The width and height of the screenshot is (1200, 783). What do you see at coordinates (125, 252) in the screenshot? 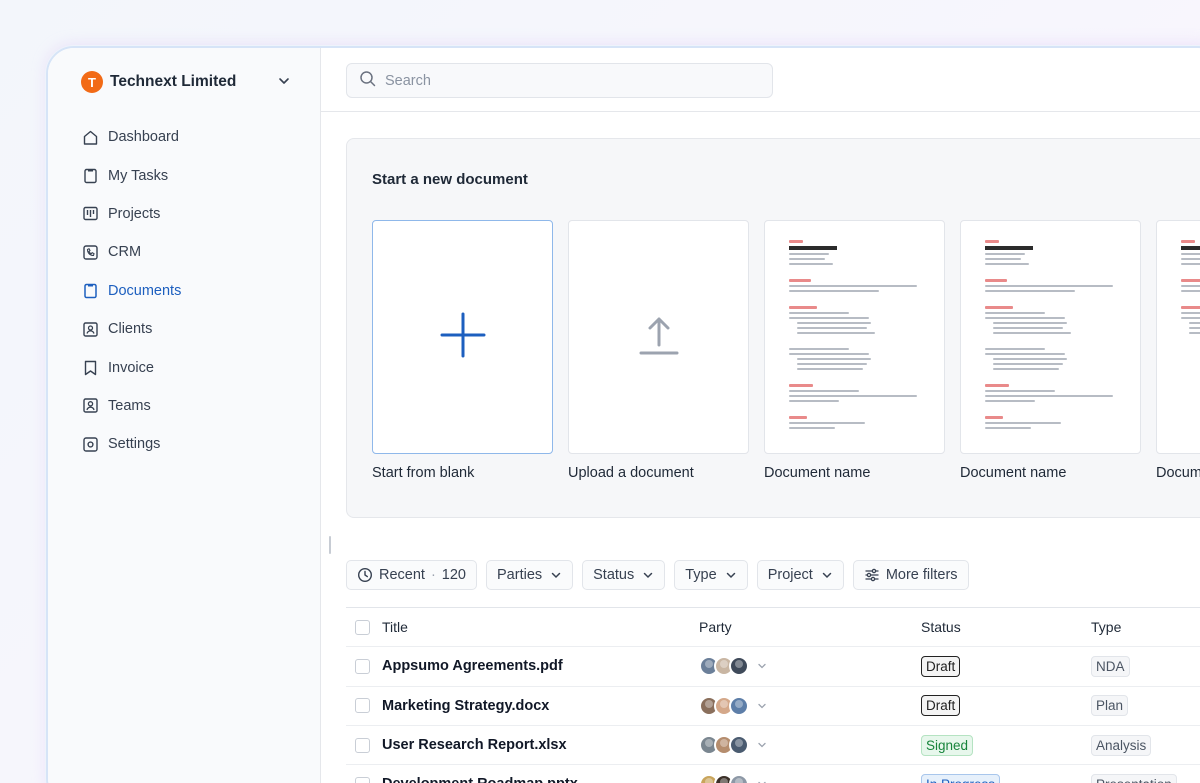
I see `sidebar-item-label: CRM` at bounding box center [125, 252].